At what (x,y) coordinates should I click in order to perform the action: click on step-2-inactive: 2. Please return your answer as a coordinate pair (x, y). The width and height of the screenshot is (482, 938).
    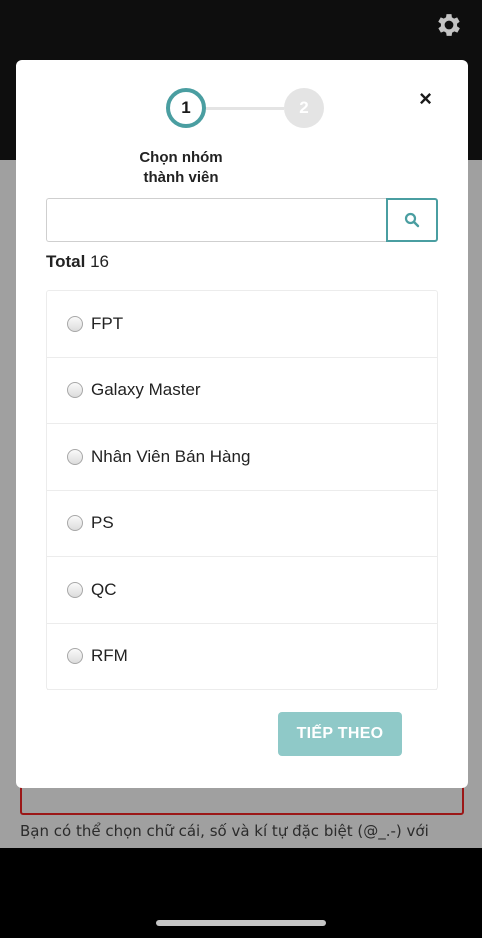
    Looking at the image, I should click on (304, 108).